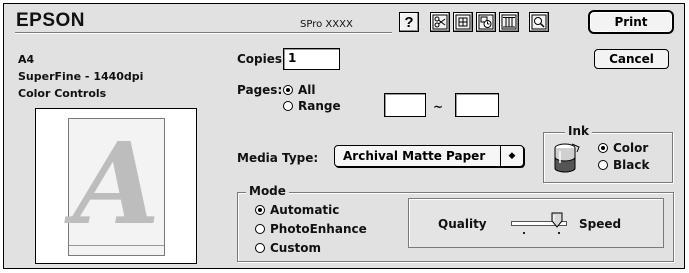 This screenshot has width=689, height=273. I want to click on mode-automatic-label: Automatic, so click(305, 210).